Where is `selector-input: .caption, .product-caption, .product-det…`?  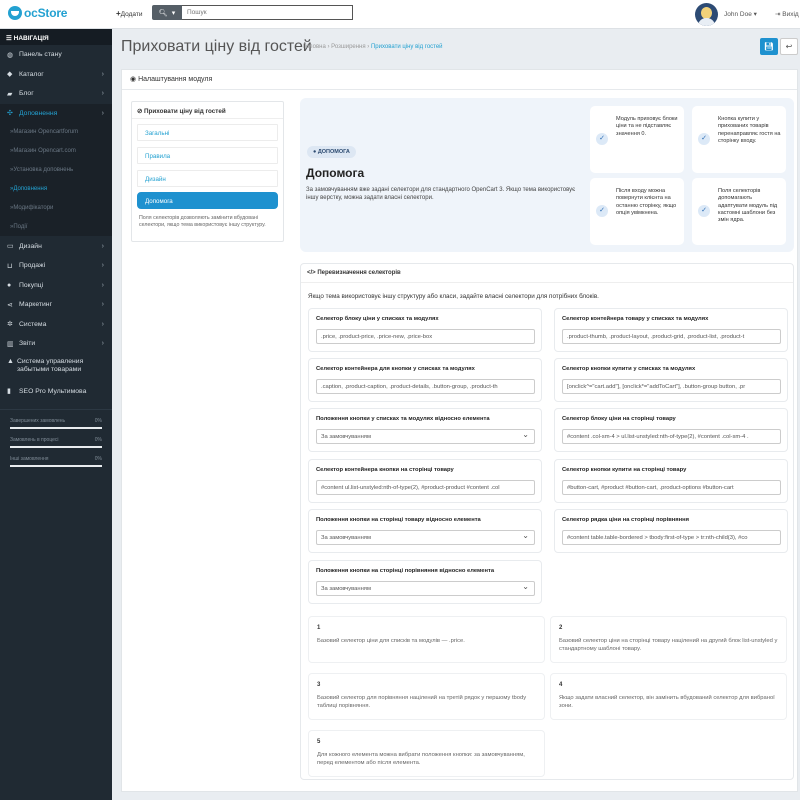
selector-input: .caption, .product-caption, .product-det… is located at coordinates (425, 386).